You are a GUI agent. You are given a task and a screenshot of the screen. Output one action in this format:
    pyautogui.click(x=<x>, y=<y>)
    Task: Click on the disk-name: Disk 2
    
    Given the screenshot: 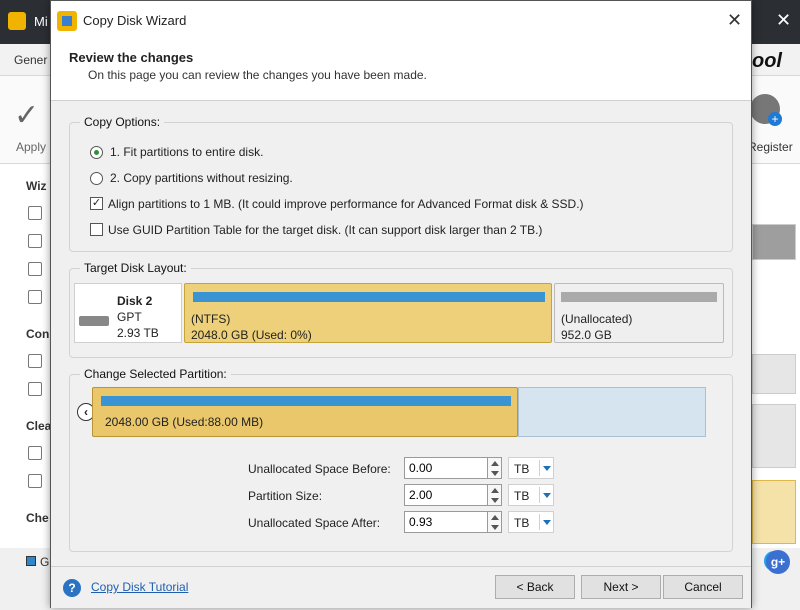 What is the action you would take?
    pyautogui.click(x=135, y=301)
    